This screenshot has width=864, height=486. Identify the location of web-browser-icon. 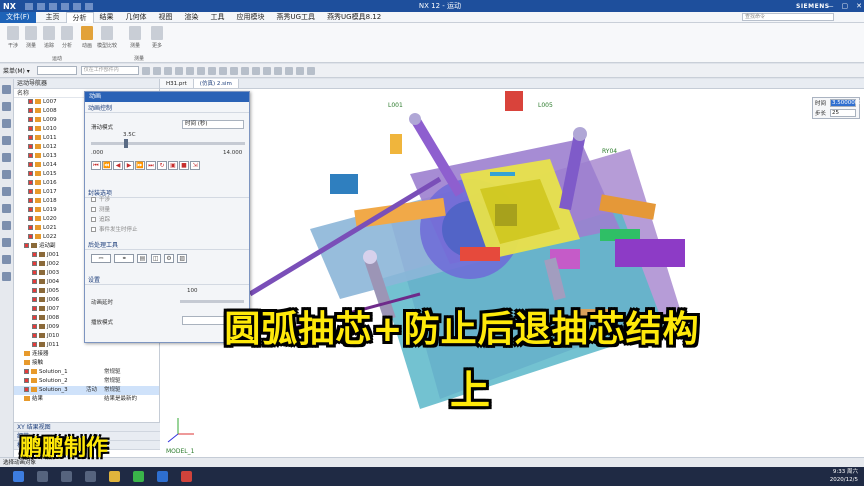
(6, 191).